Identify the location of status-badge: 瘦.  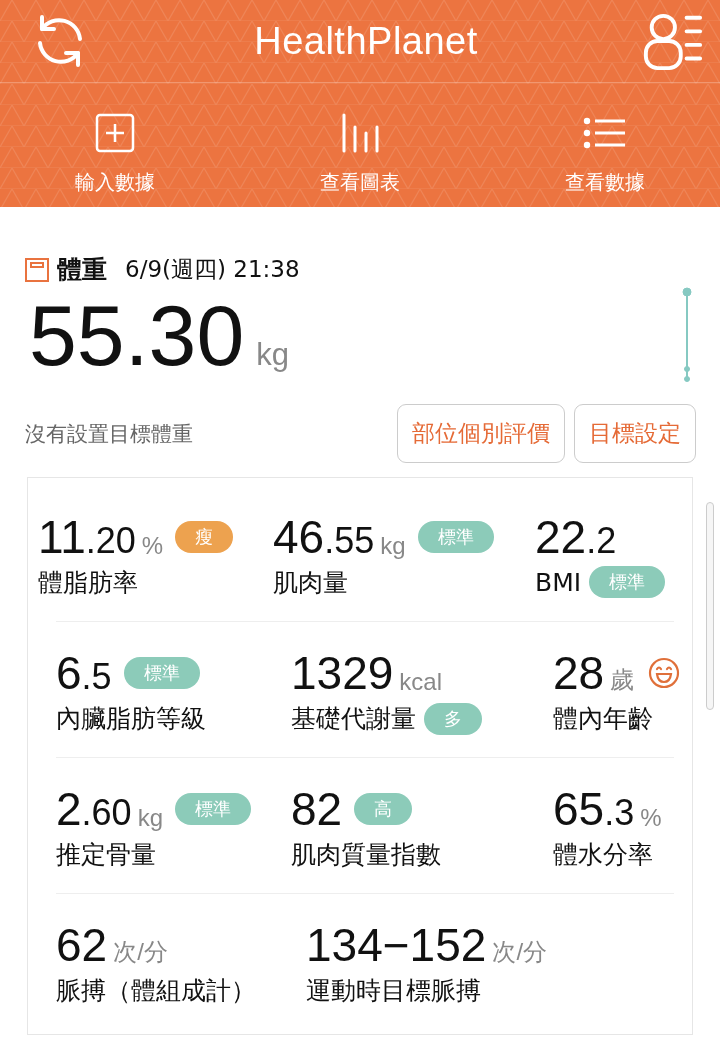
(204, 537).